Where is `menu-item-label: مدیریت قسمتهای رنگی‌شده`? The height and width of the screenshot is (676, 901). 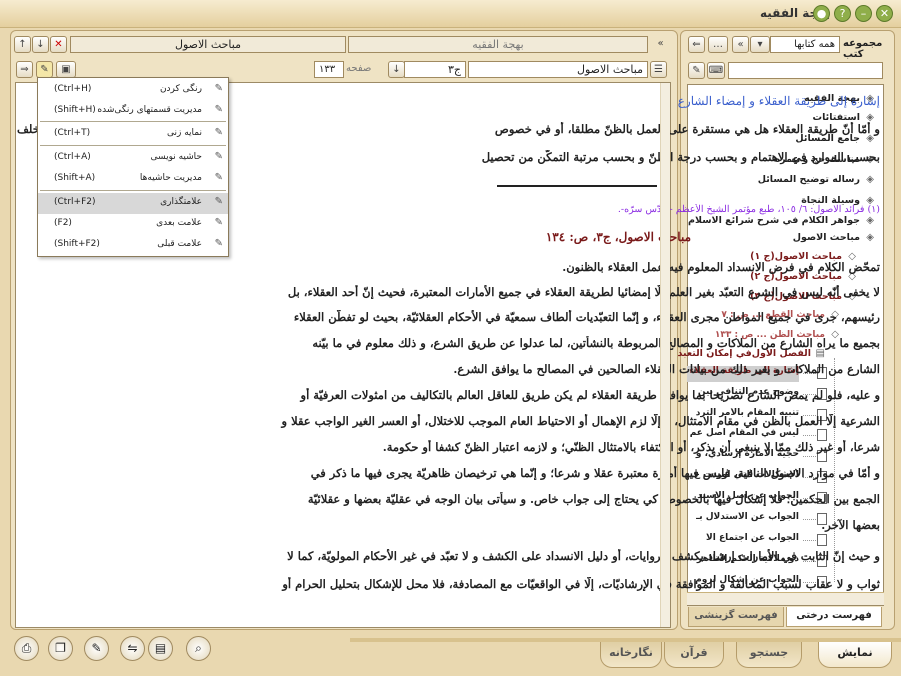 menu-item-label: مدیریت قسمتهای رنگی‌شده is located at coordinates (149, 110).